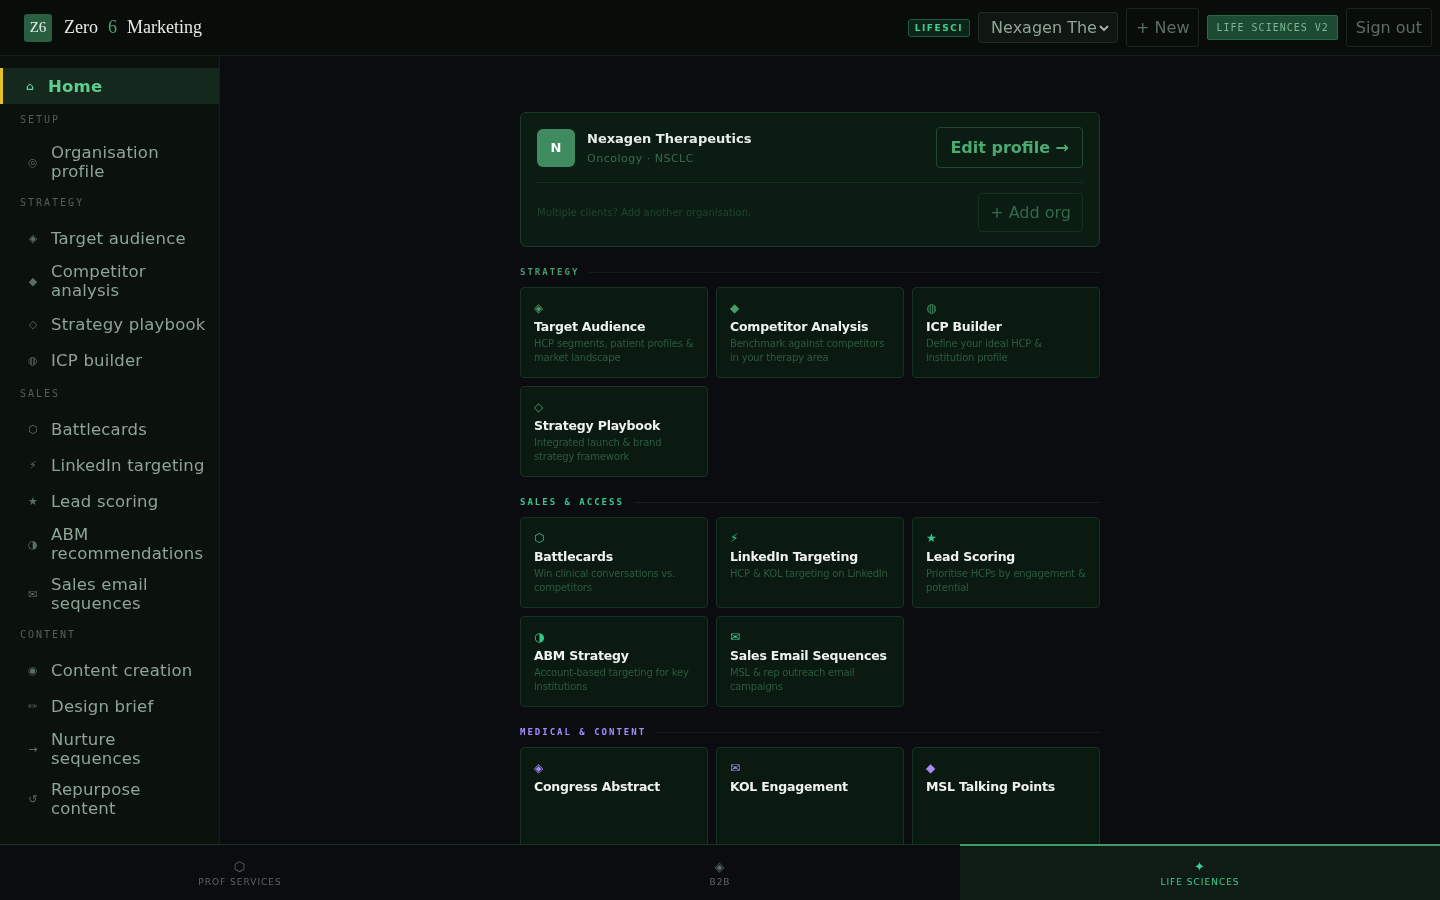 The width and height of the screenshot is (1440, 900). I want to click on section-label: SETUP, so click(40, 120).